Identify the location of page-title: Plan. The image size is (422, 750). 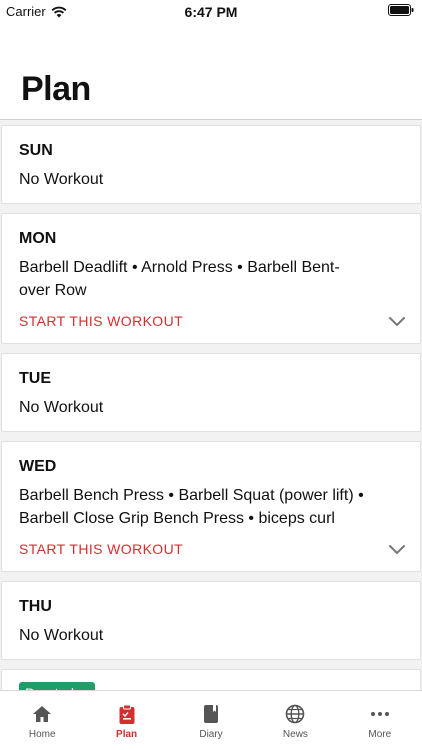
(56, 89).